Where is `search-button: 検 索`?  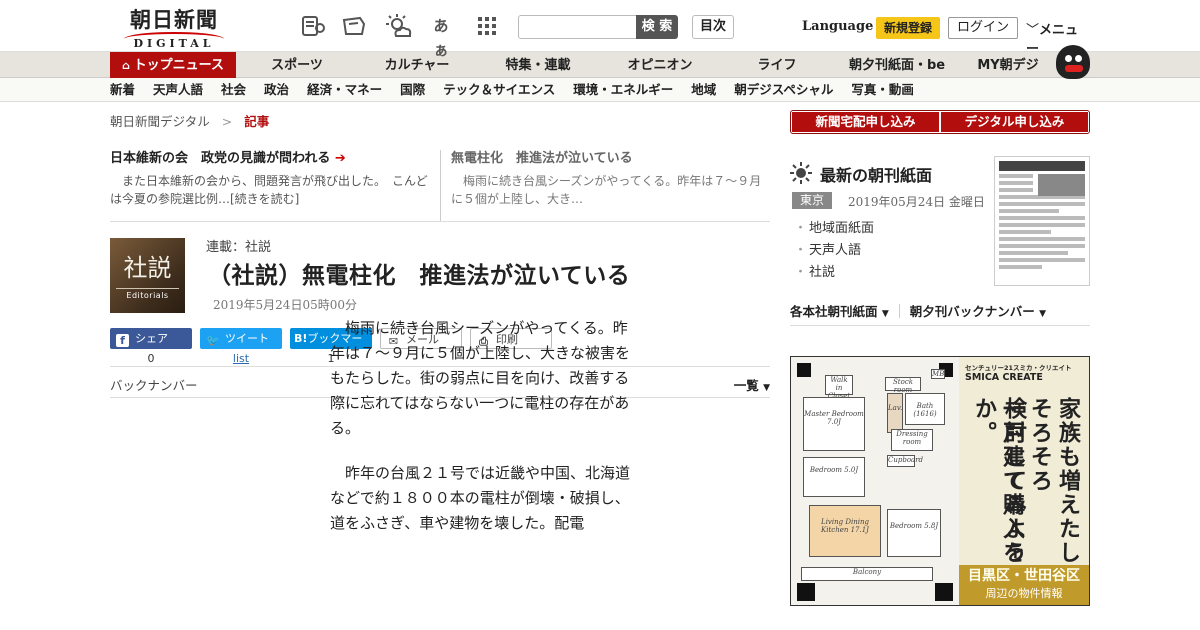 search-button: 検 索 is located at coordinates (657, 27).